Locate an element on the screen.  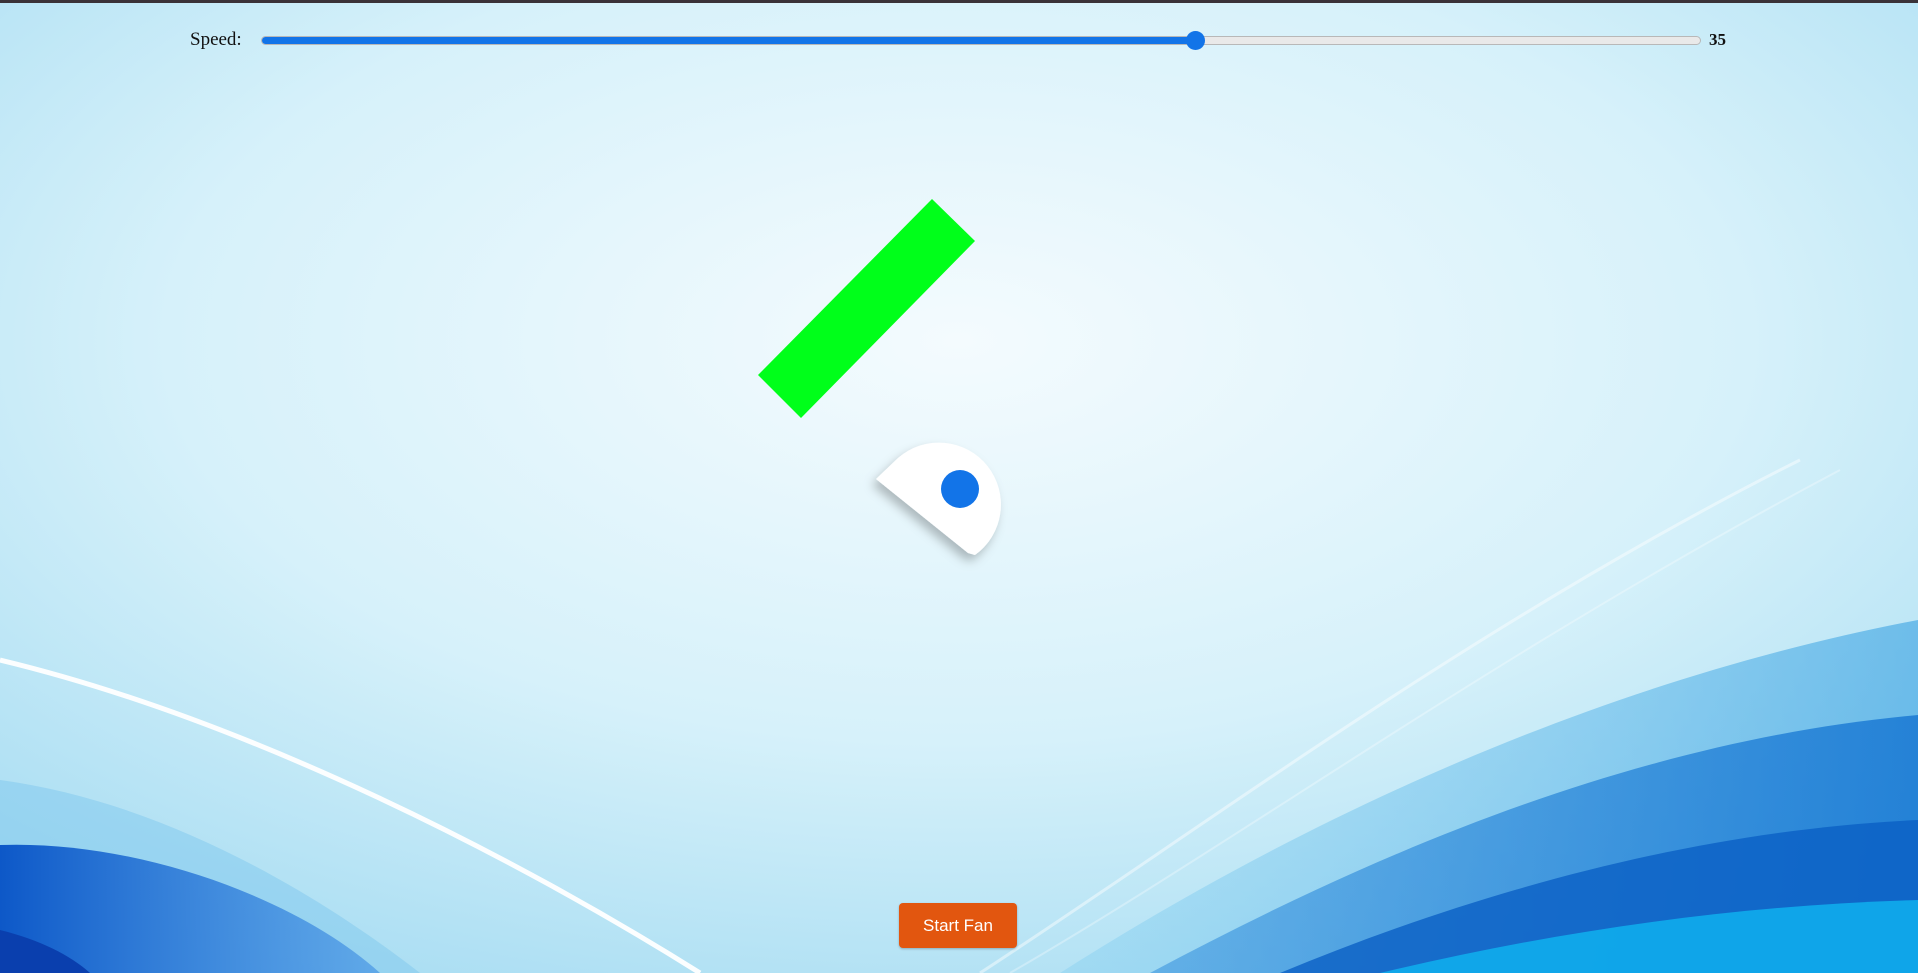
speed-control: Speed: 35 is located at coordinates (965, 40).